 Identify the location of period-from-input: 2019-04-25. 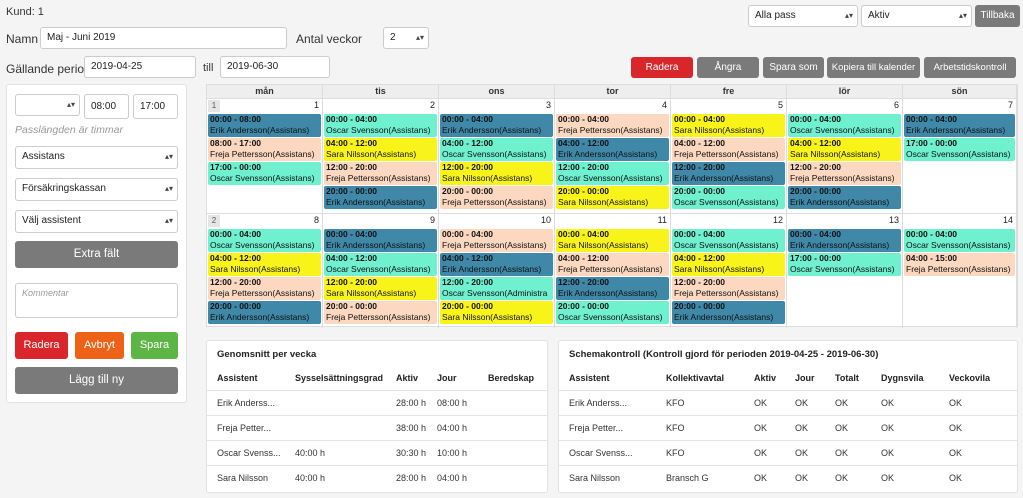
(140, 67).